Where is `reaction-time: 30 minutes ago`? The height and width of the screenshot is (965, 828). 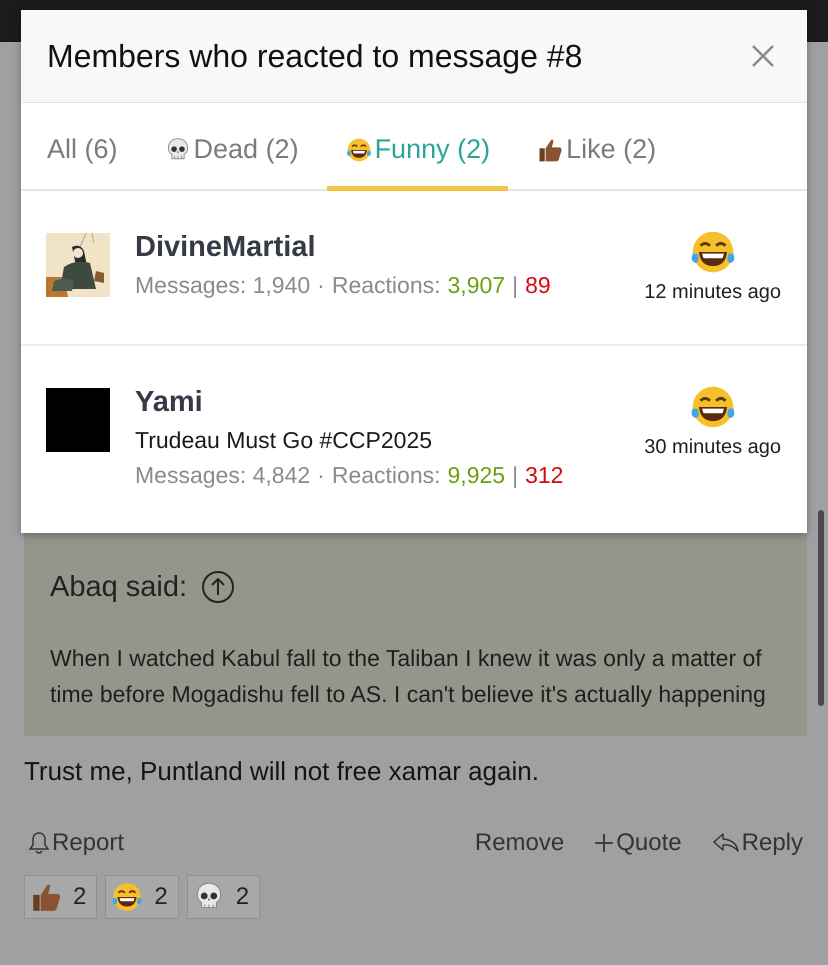
reaction-time: 30 minutes ago is located at coordinates (712, 447).